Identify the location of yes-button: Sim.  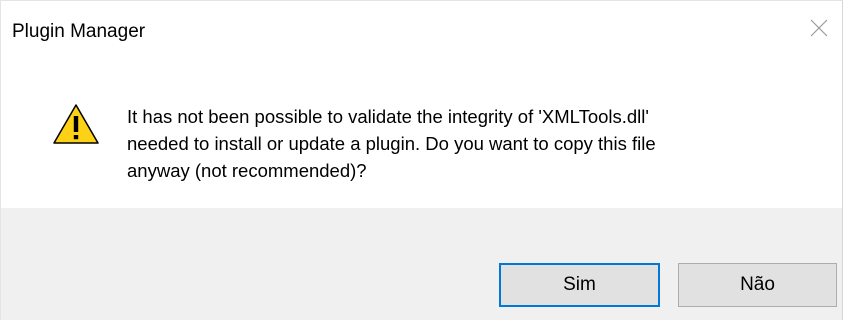
(579, 285).